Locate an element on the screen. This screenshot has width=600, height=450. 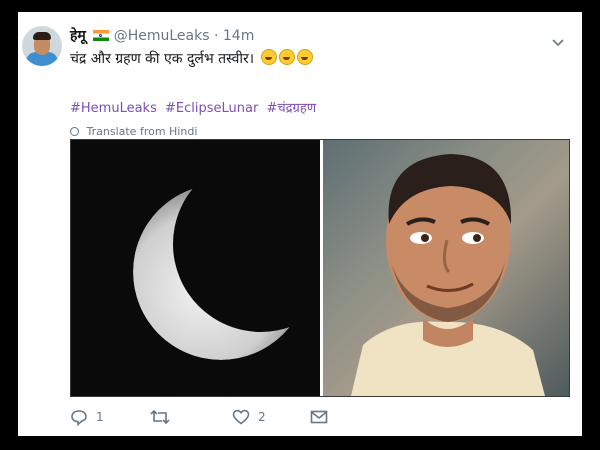
like-count: 2 is located at coordinates (262, 417).